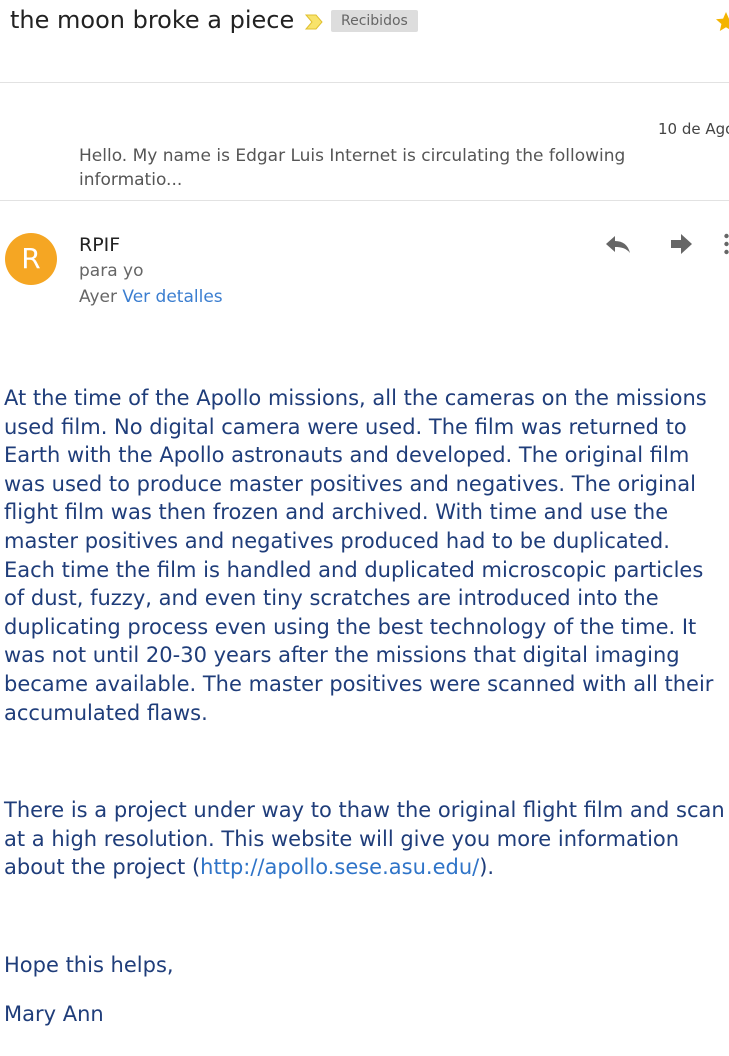 The image size is (729, 1056). What do you see at coordinates (152, 20) in the screenshot?
I see `email-subject: the moon broke a piece` at bounding box center [152, 20].